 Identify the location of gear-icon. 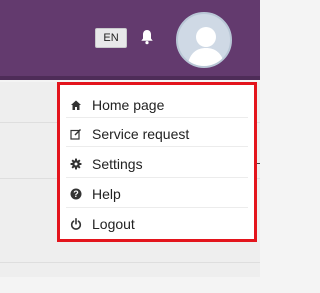
(76, 164).